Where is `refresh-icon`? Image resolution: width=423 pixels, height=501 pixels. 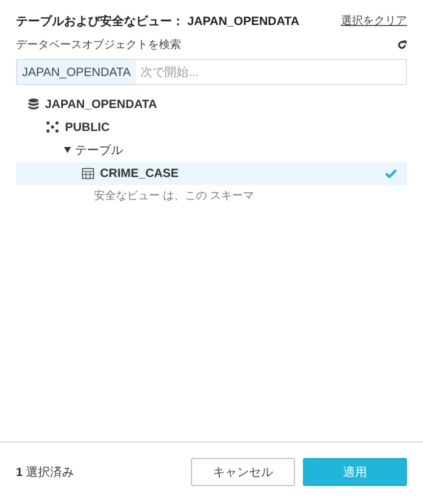 refresh-icon is located at coordinates (402, 45).